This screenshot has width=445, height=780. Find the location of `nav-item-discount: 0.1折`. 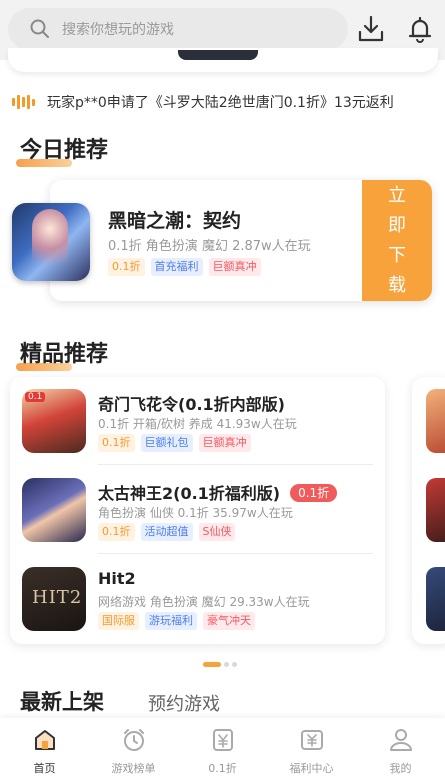

nav-item-discount: 0.1折 is located at coordinates (222, 749).